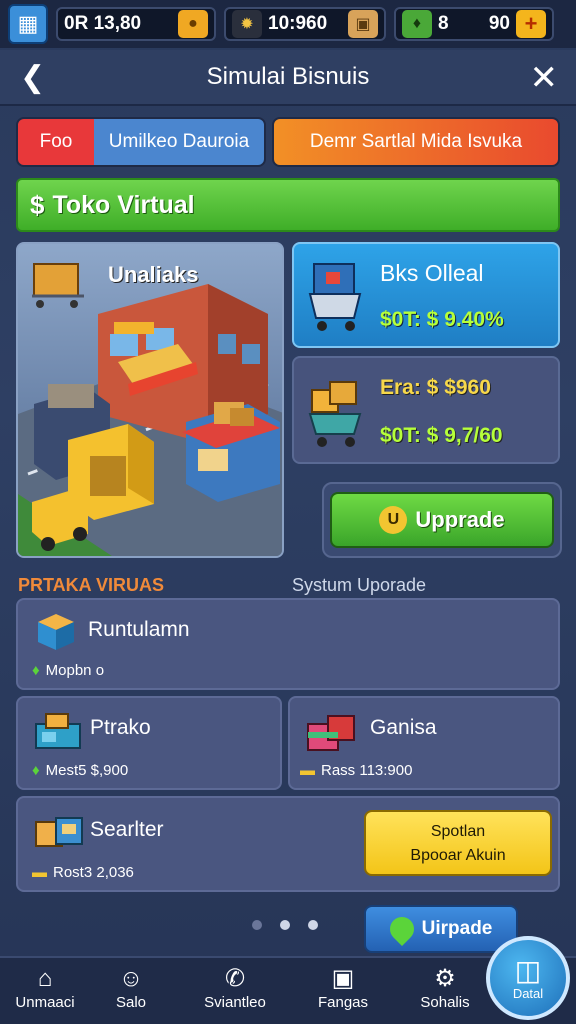 The width and height of the screenshot is (576, 1024). I want to click on row4-title: Searlter, so click(127, 829).